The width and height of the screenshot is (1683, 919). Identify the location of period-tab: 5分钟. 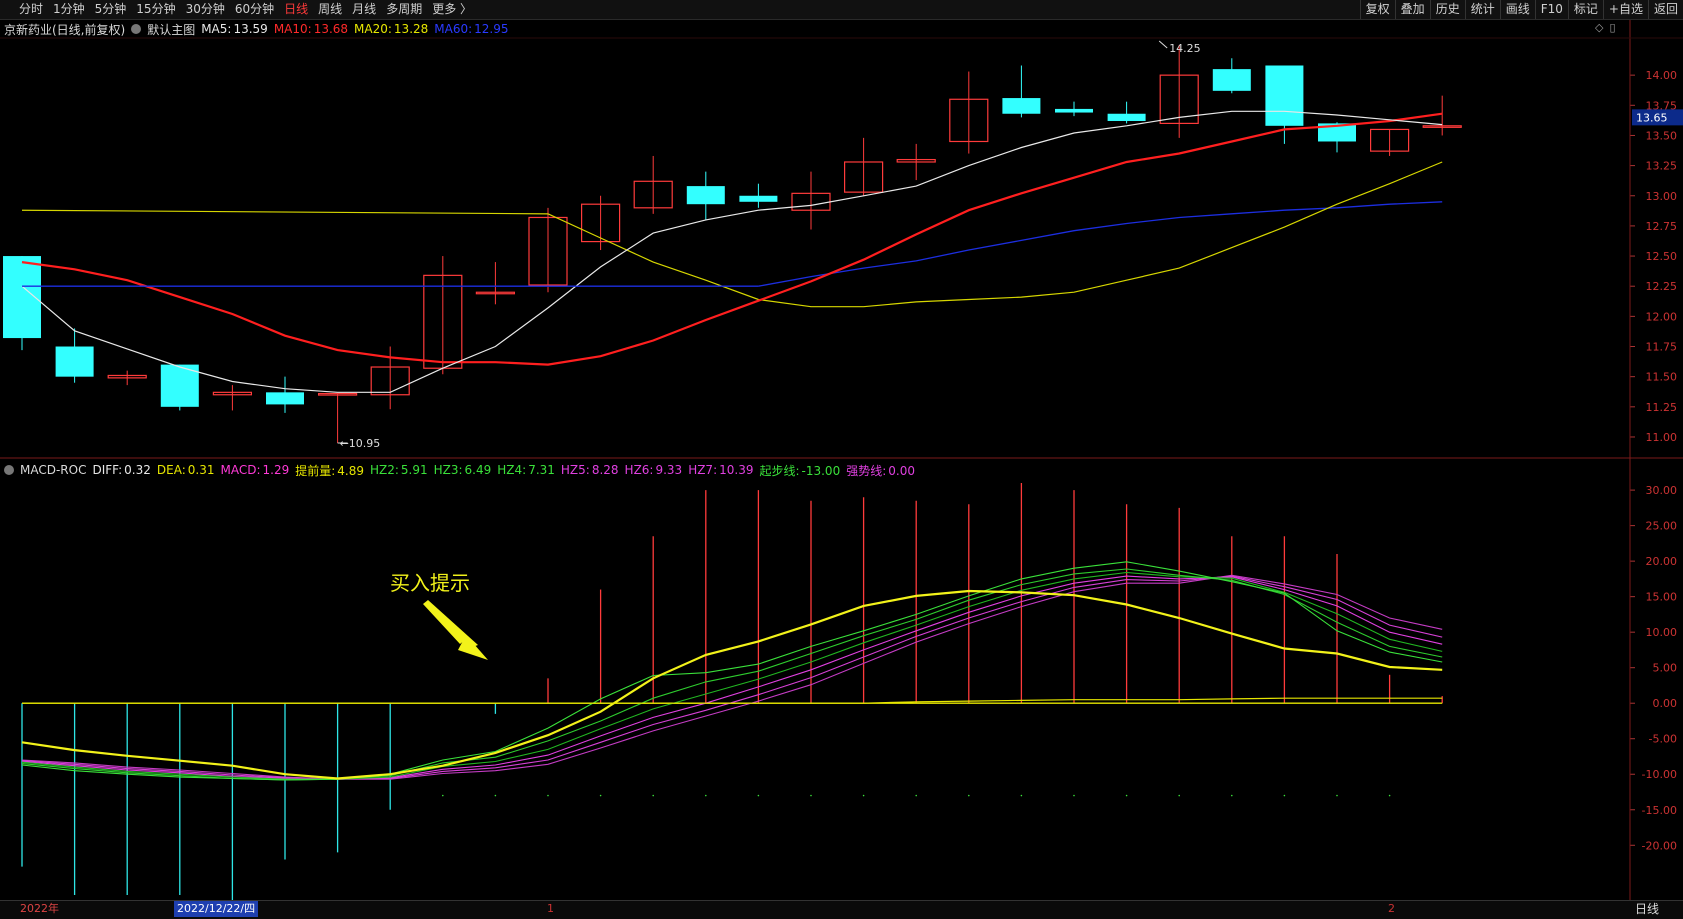
(111, 9).